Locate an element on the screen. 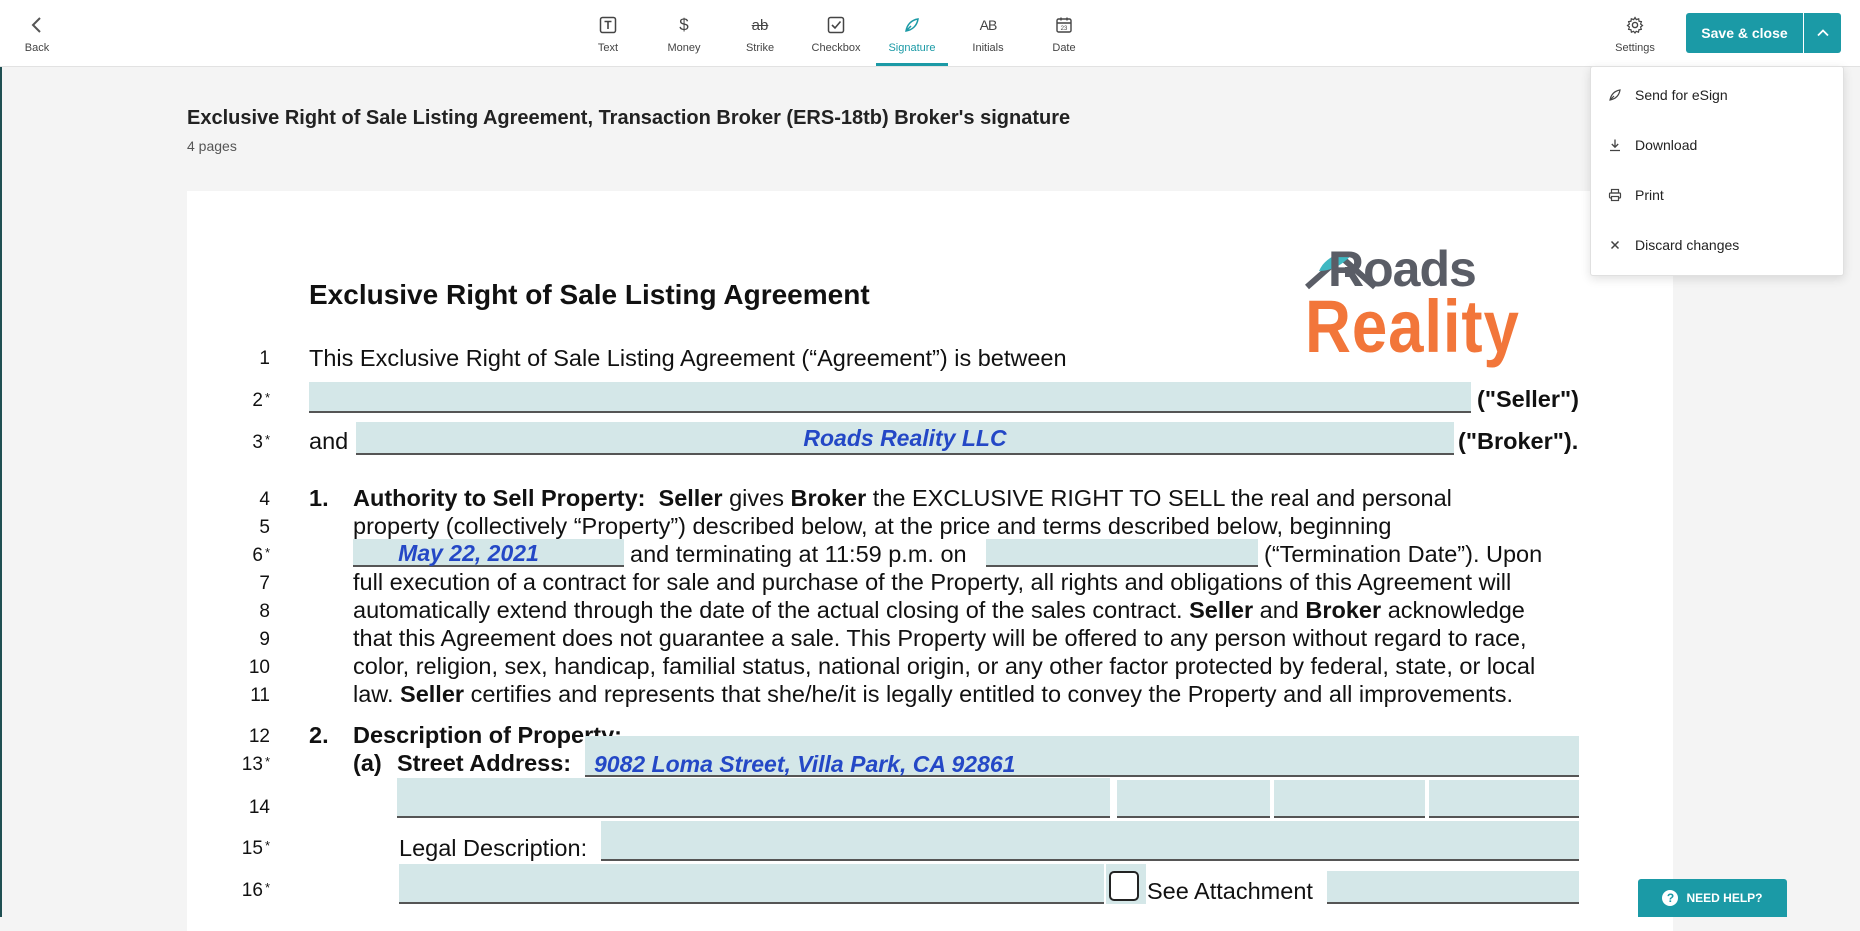 This screenshot has height=931, width=1860. menu-item-label: Print is located at coordinates (1649, 195).